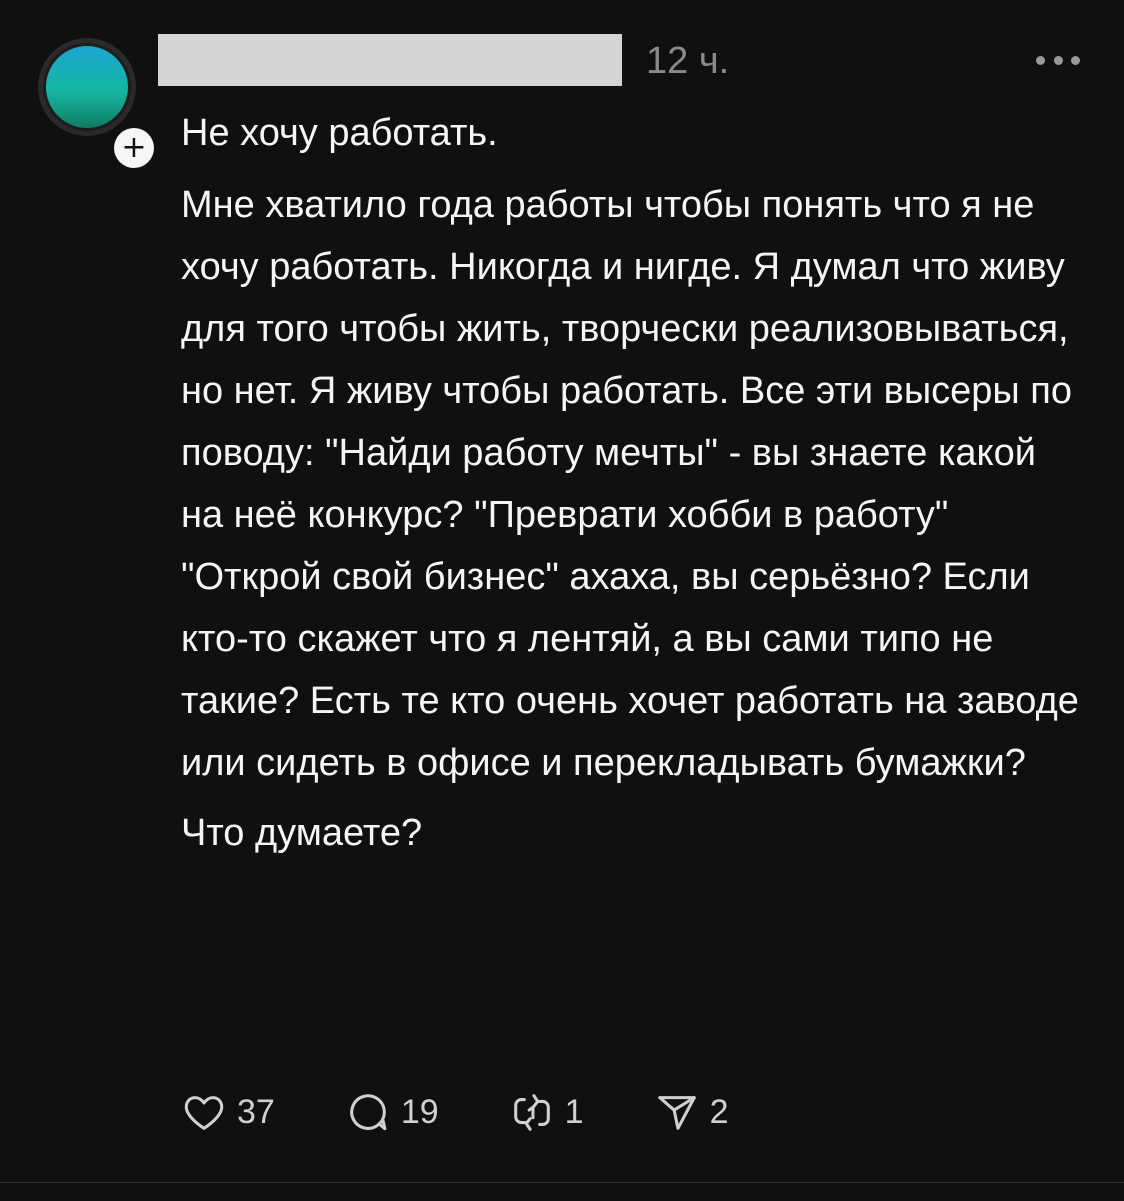 The width and height of the screenshot is (1124, 1201). I want to click on plus-icon: +, so click(134, 148).